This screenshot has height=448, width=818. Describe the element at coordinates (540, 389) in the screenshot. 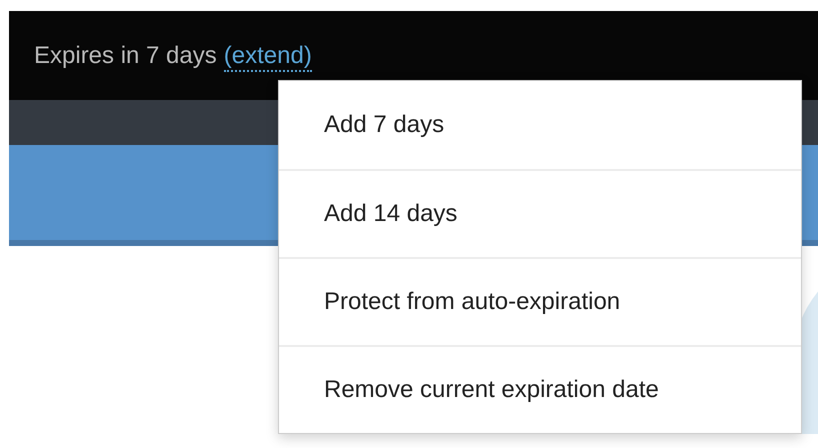

I see `menu-item: Remove current expiration date` at that location.